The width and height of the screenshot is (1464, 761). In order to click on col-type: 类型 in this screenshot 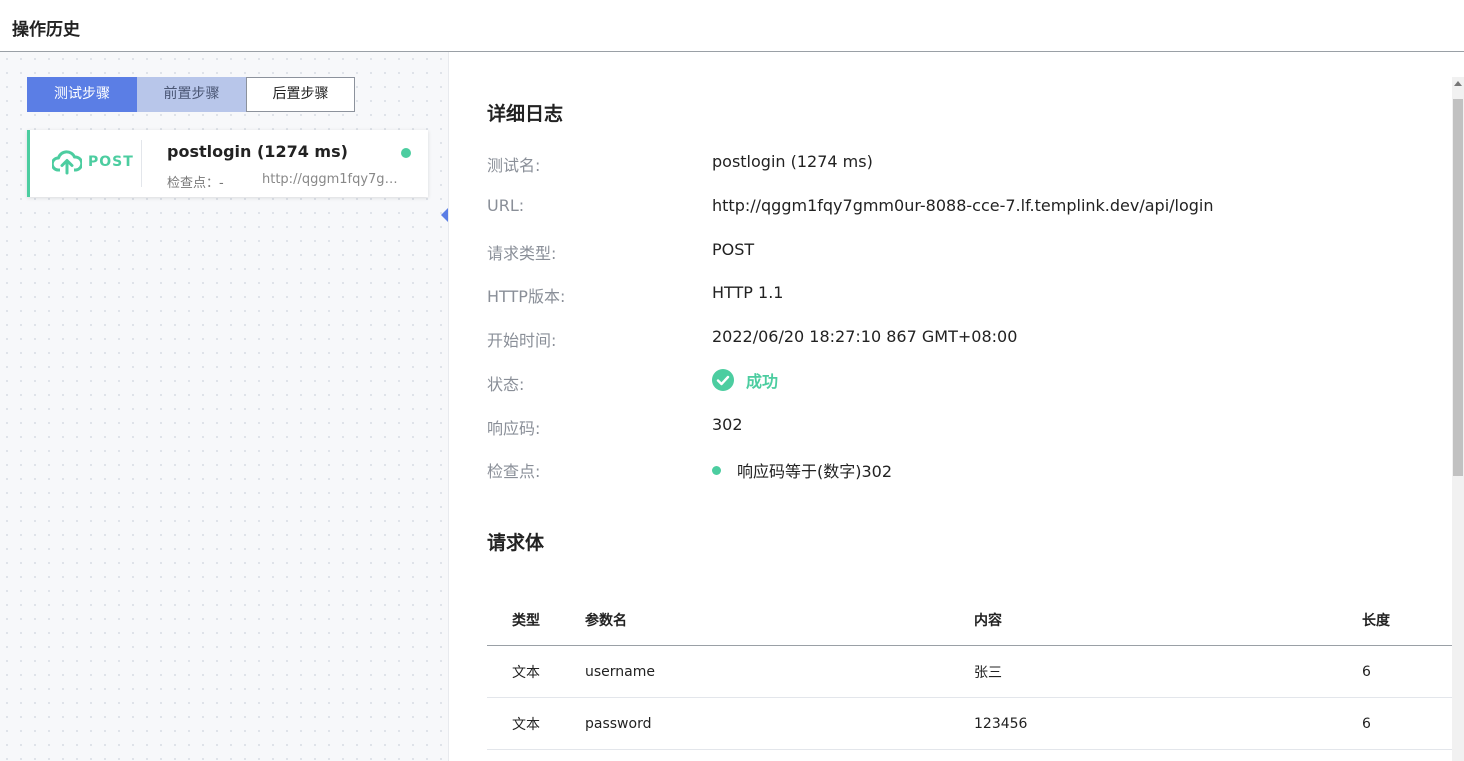, I will do `click(535, 620)`.